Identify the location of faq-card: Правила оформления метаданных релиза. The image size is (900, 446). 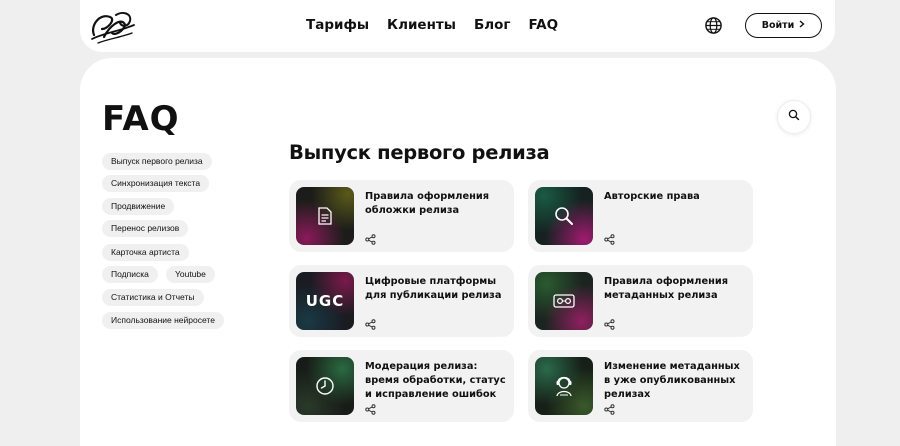
(640, 301).